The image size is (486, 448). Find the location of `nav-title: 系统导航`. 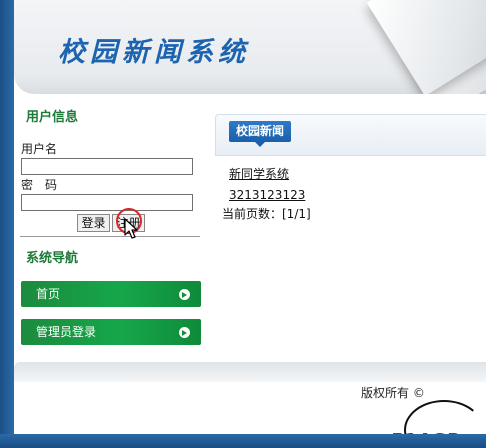

nav-title: 系统导航 is located at coordinates (52, 258).